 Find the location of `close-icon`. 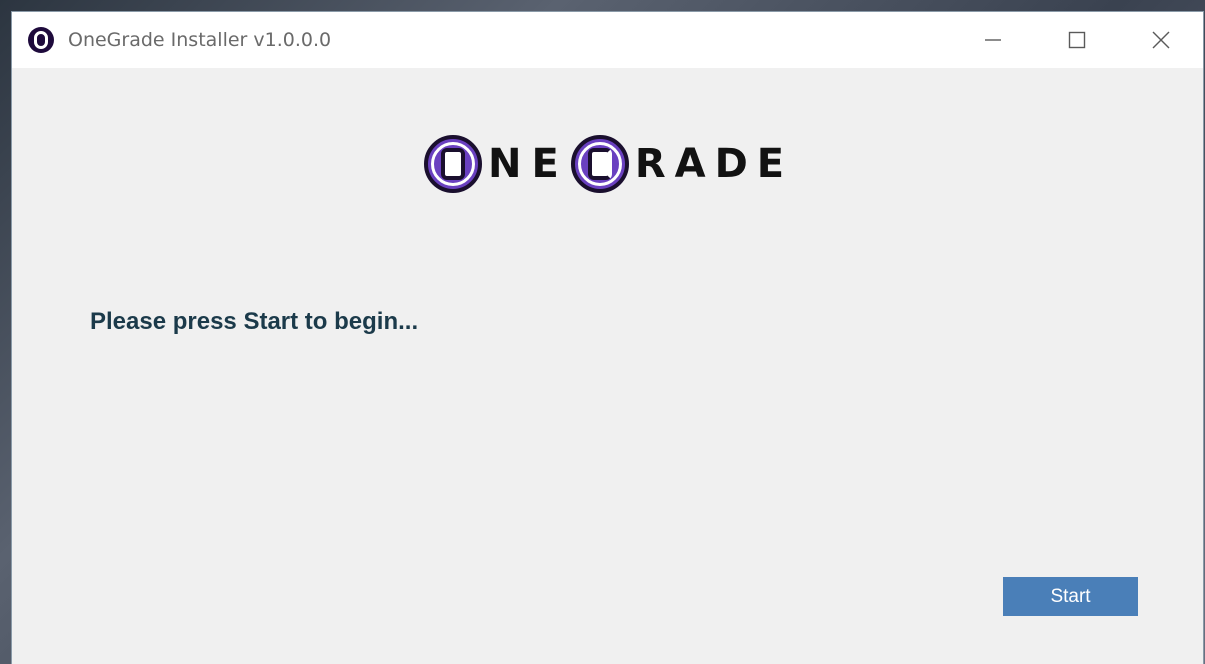

close-icon is located at coordinates (1161, 40).